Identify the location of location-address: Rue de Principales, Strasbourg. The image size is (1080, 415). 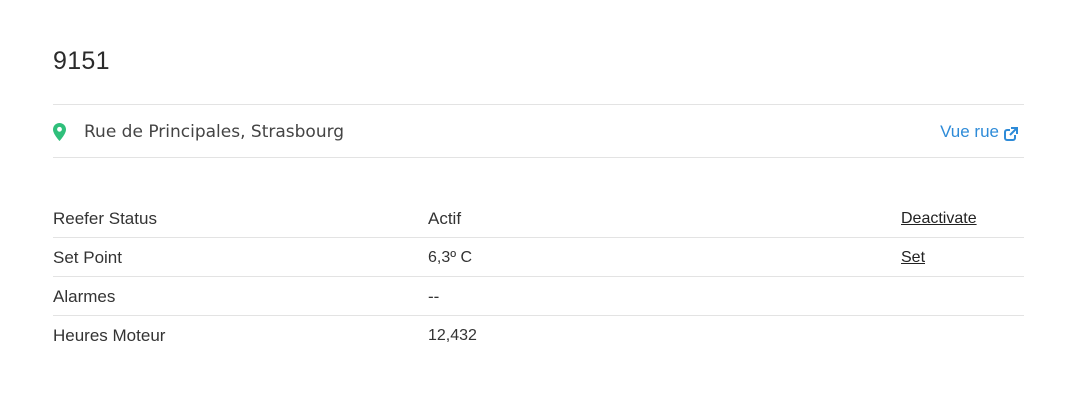
(214, 132).